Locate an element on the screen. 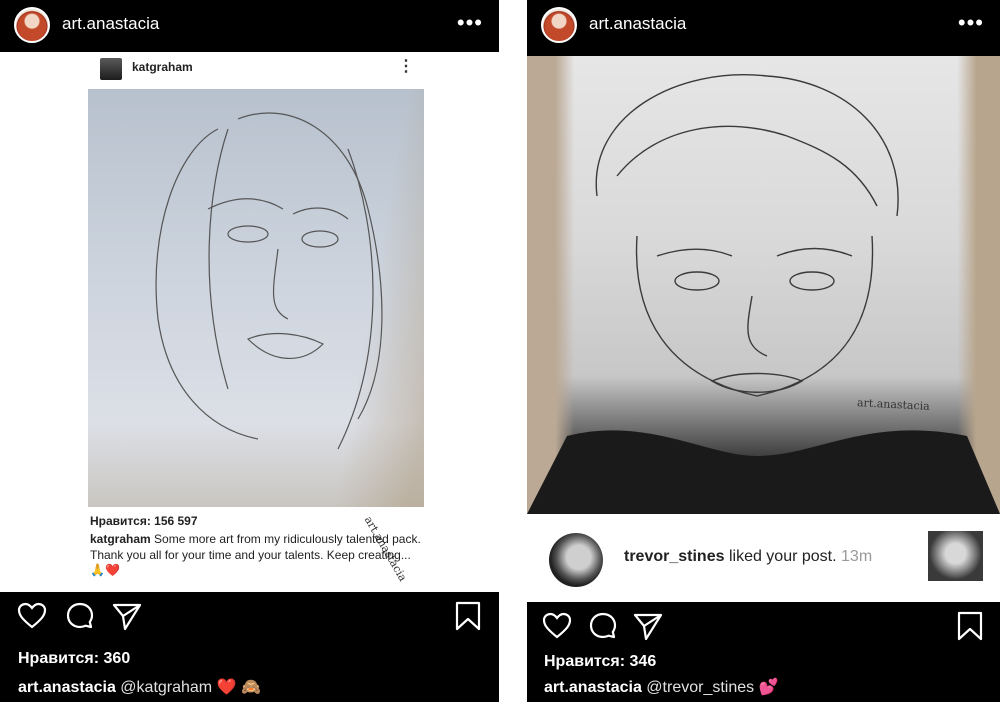  caption: art.anastacia @katgraham ❤️ 🙈 is located at coordinates (139, 687).